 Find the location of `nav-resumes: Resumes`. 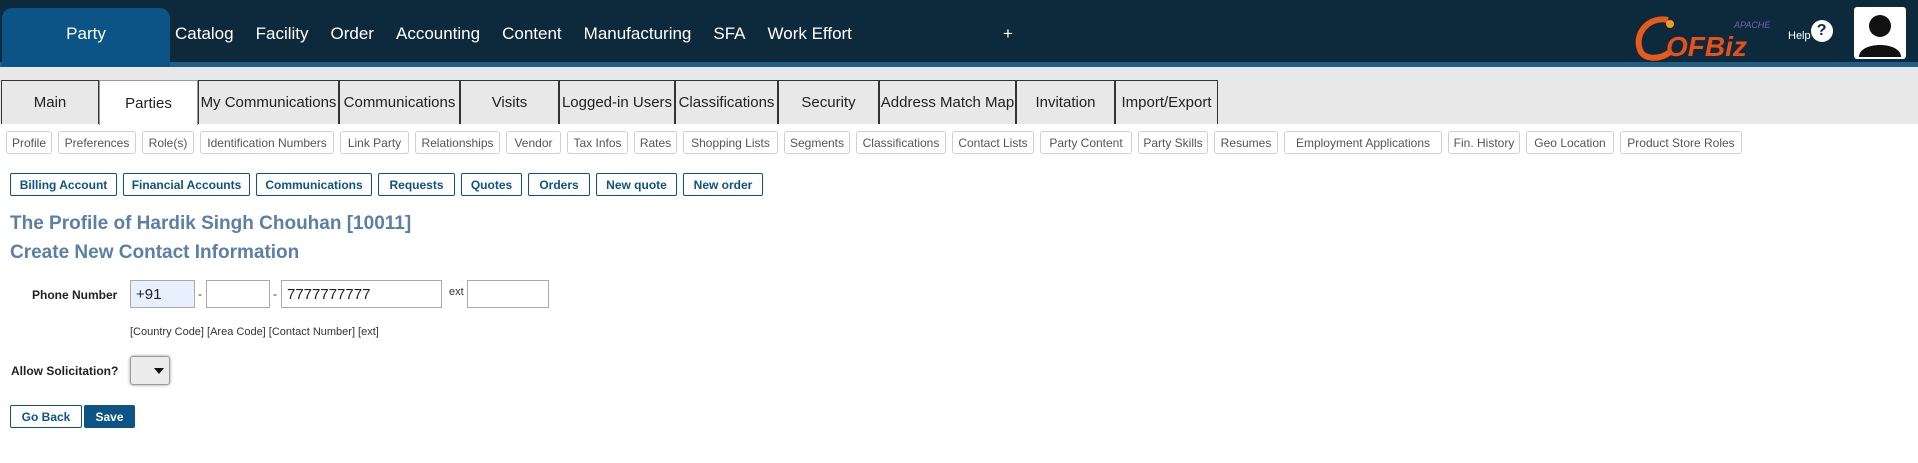

nav-resumes: Resumes is located at coordinates (1246, 142).